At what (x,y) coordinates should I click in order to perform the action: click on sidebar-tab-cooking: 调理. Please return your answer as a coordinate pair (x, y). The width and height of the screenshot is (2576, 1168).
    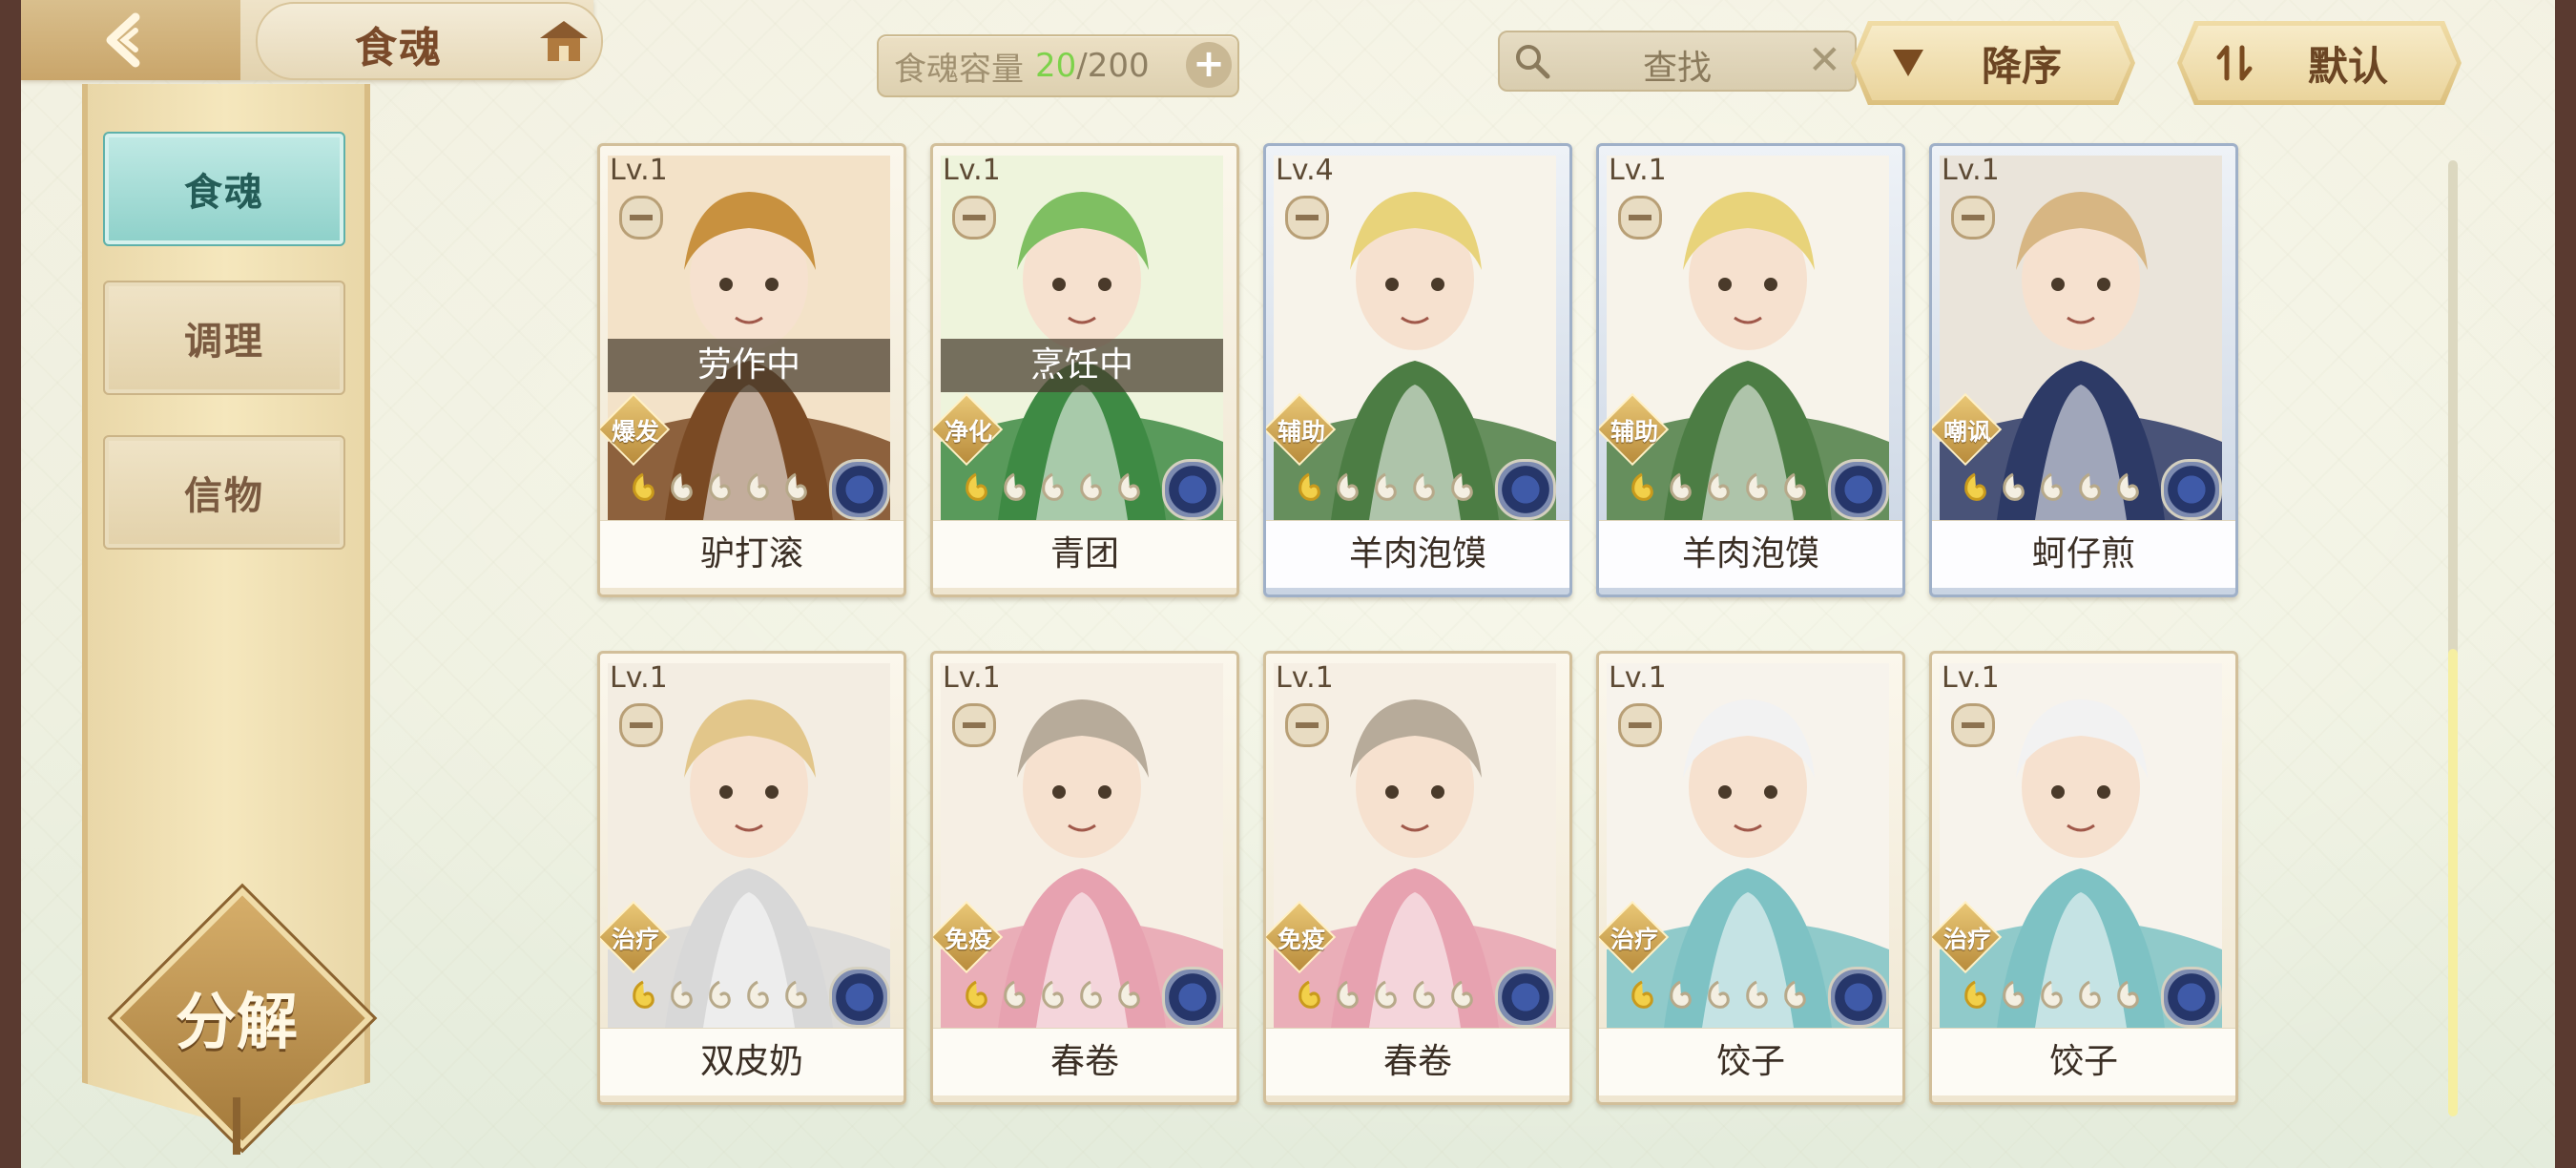
    Looking at the image, I should click on (224, 338).